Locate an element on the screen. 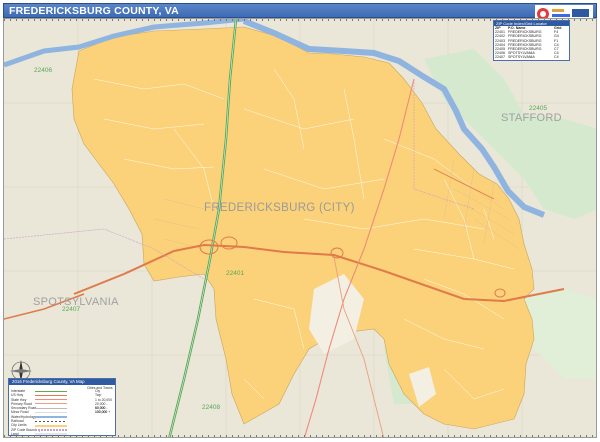 Image resolution: width=600 pixels, height=442 pixels. zip-index-row: 22407 SPOTSYLVANIA C4 is located at coordinates (527, 57).